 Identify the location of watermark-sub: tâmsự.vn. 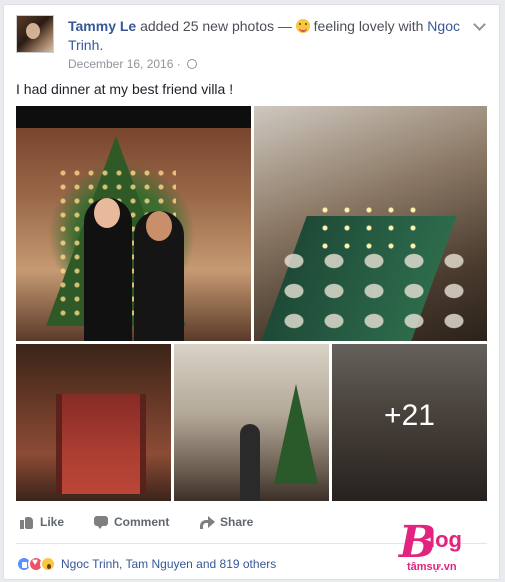
(432, 567).